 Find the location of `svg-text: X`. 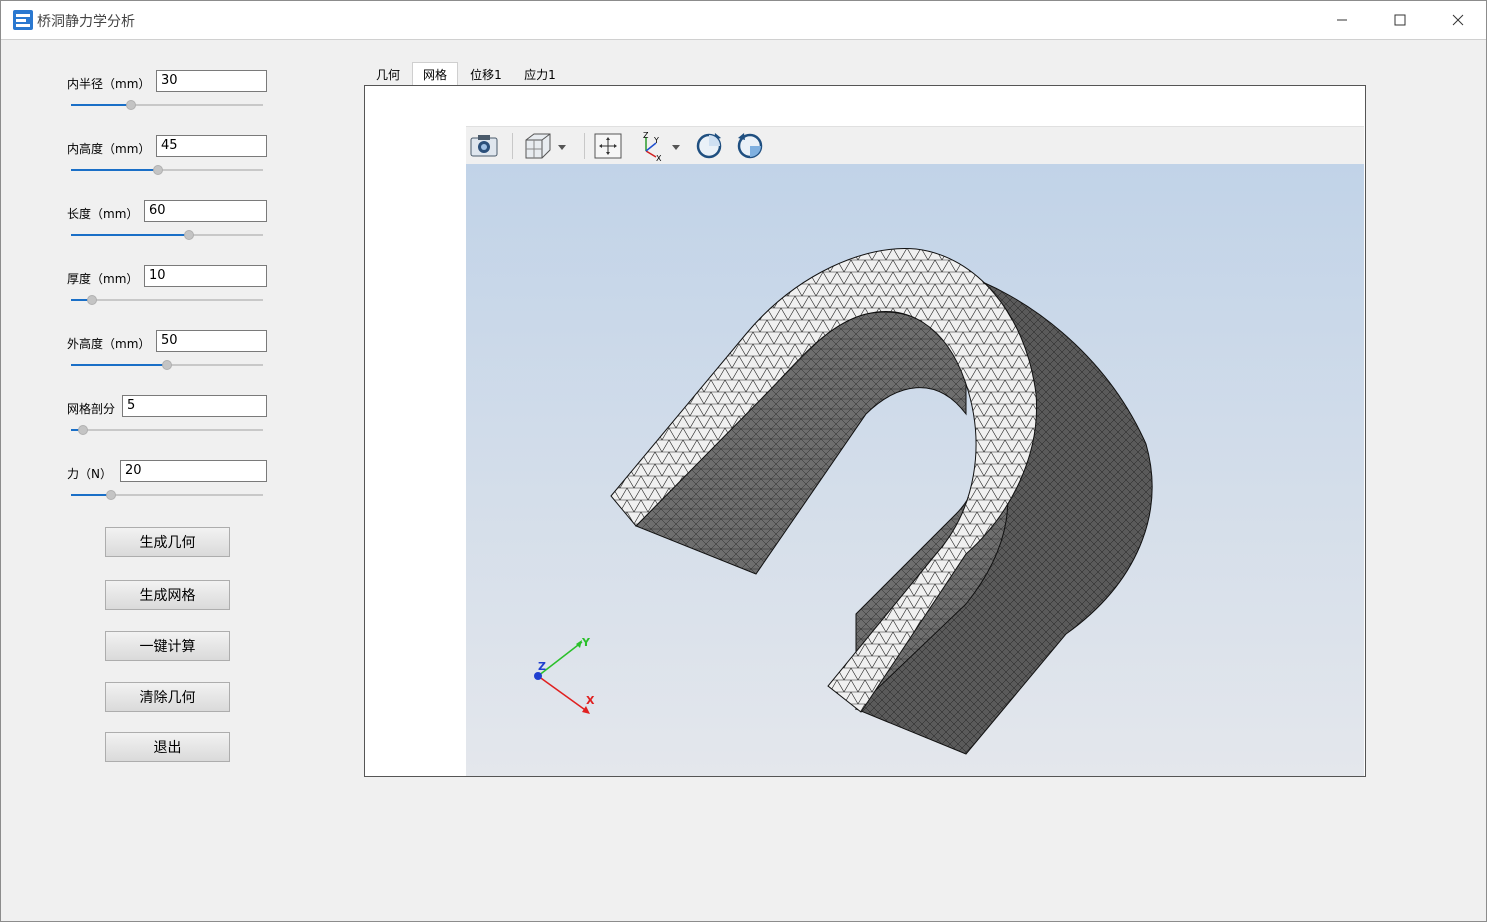

svg-text: X is located at coordinates (659, 157).